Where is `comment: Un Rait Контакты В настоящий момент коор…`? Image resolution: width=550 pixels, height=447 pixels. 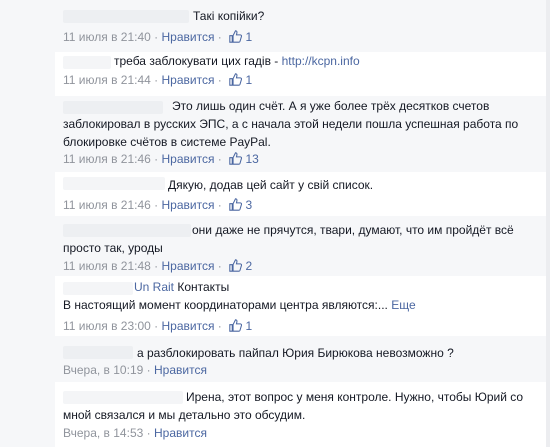
comment: Un Rait Контакты В настоящий момент коор… is located at coordinates (300, 306).